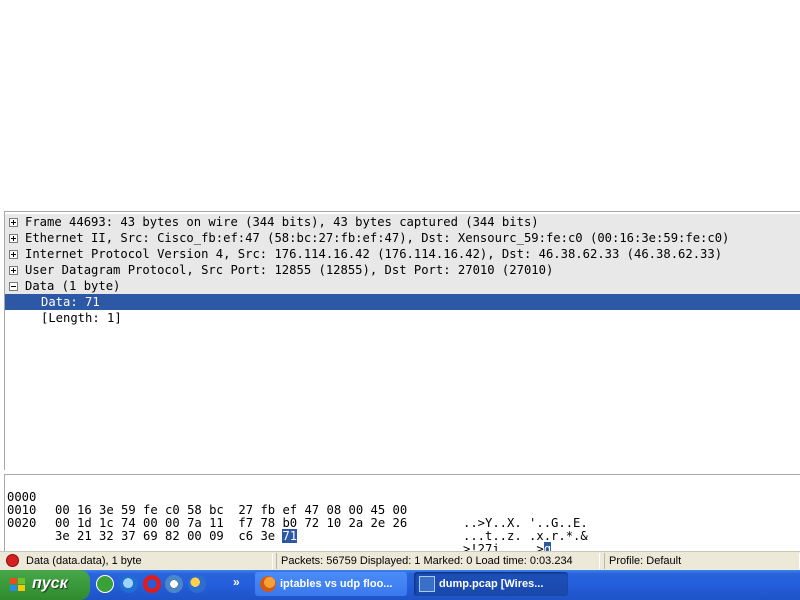 The height and width of the screenshot is (600, 800). What do you see at coordinates (197, 584) in the screenshot?
I see `browser-icon` at bounding box center [197, 584].